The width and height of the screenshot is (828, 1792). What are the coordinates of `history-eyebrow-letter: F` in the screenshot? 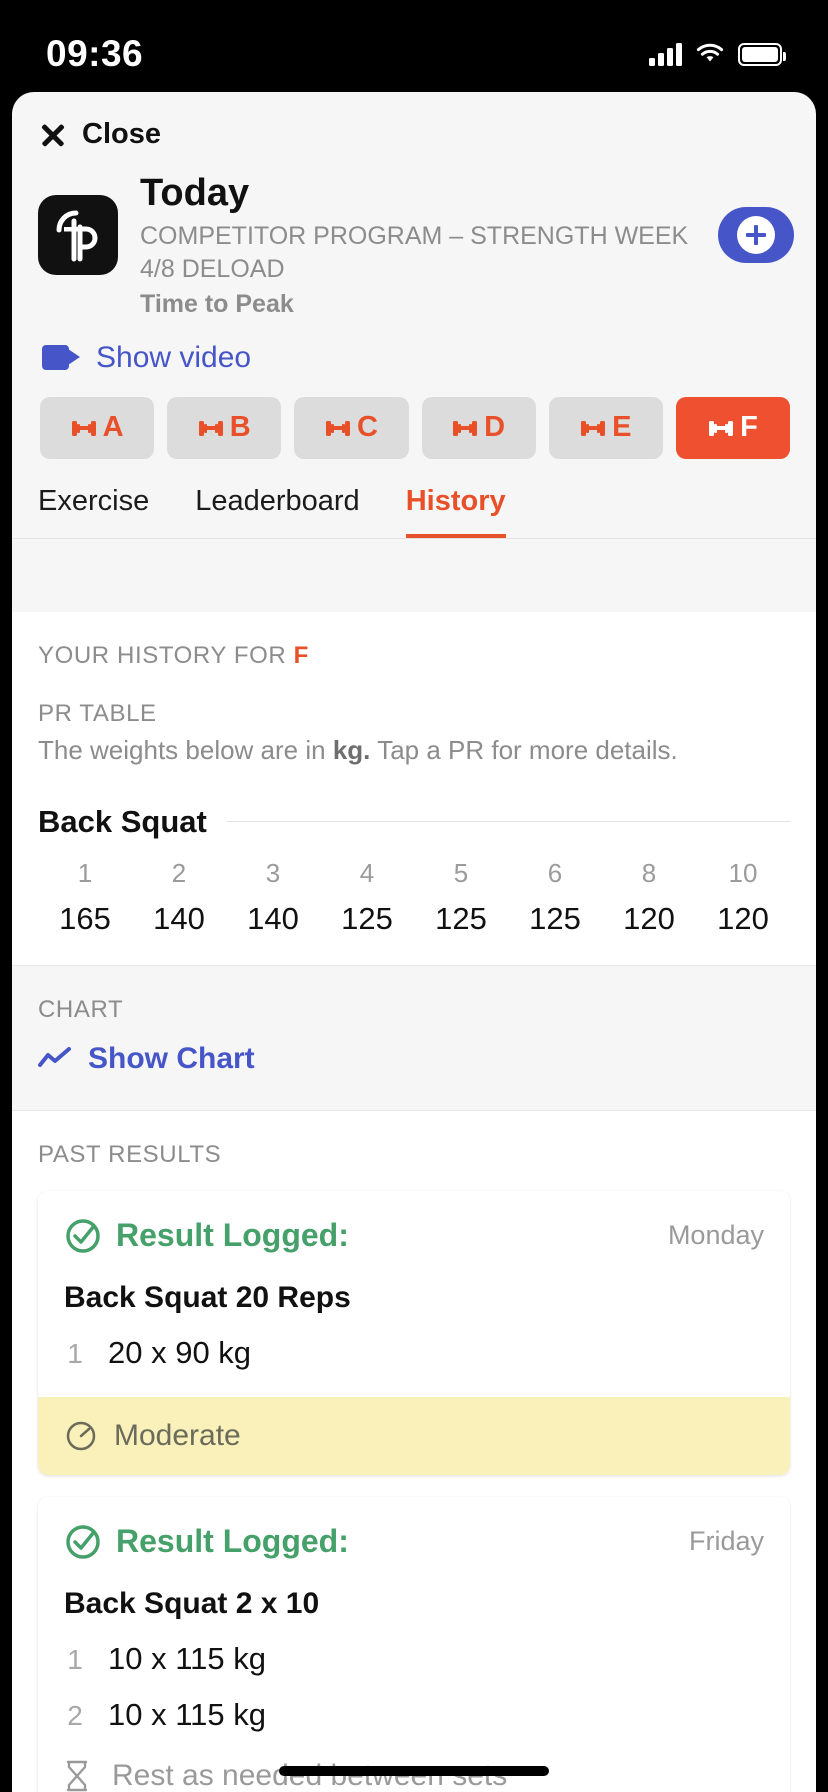 It's located at (301, 655).